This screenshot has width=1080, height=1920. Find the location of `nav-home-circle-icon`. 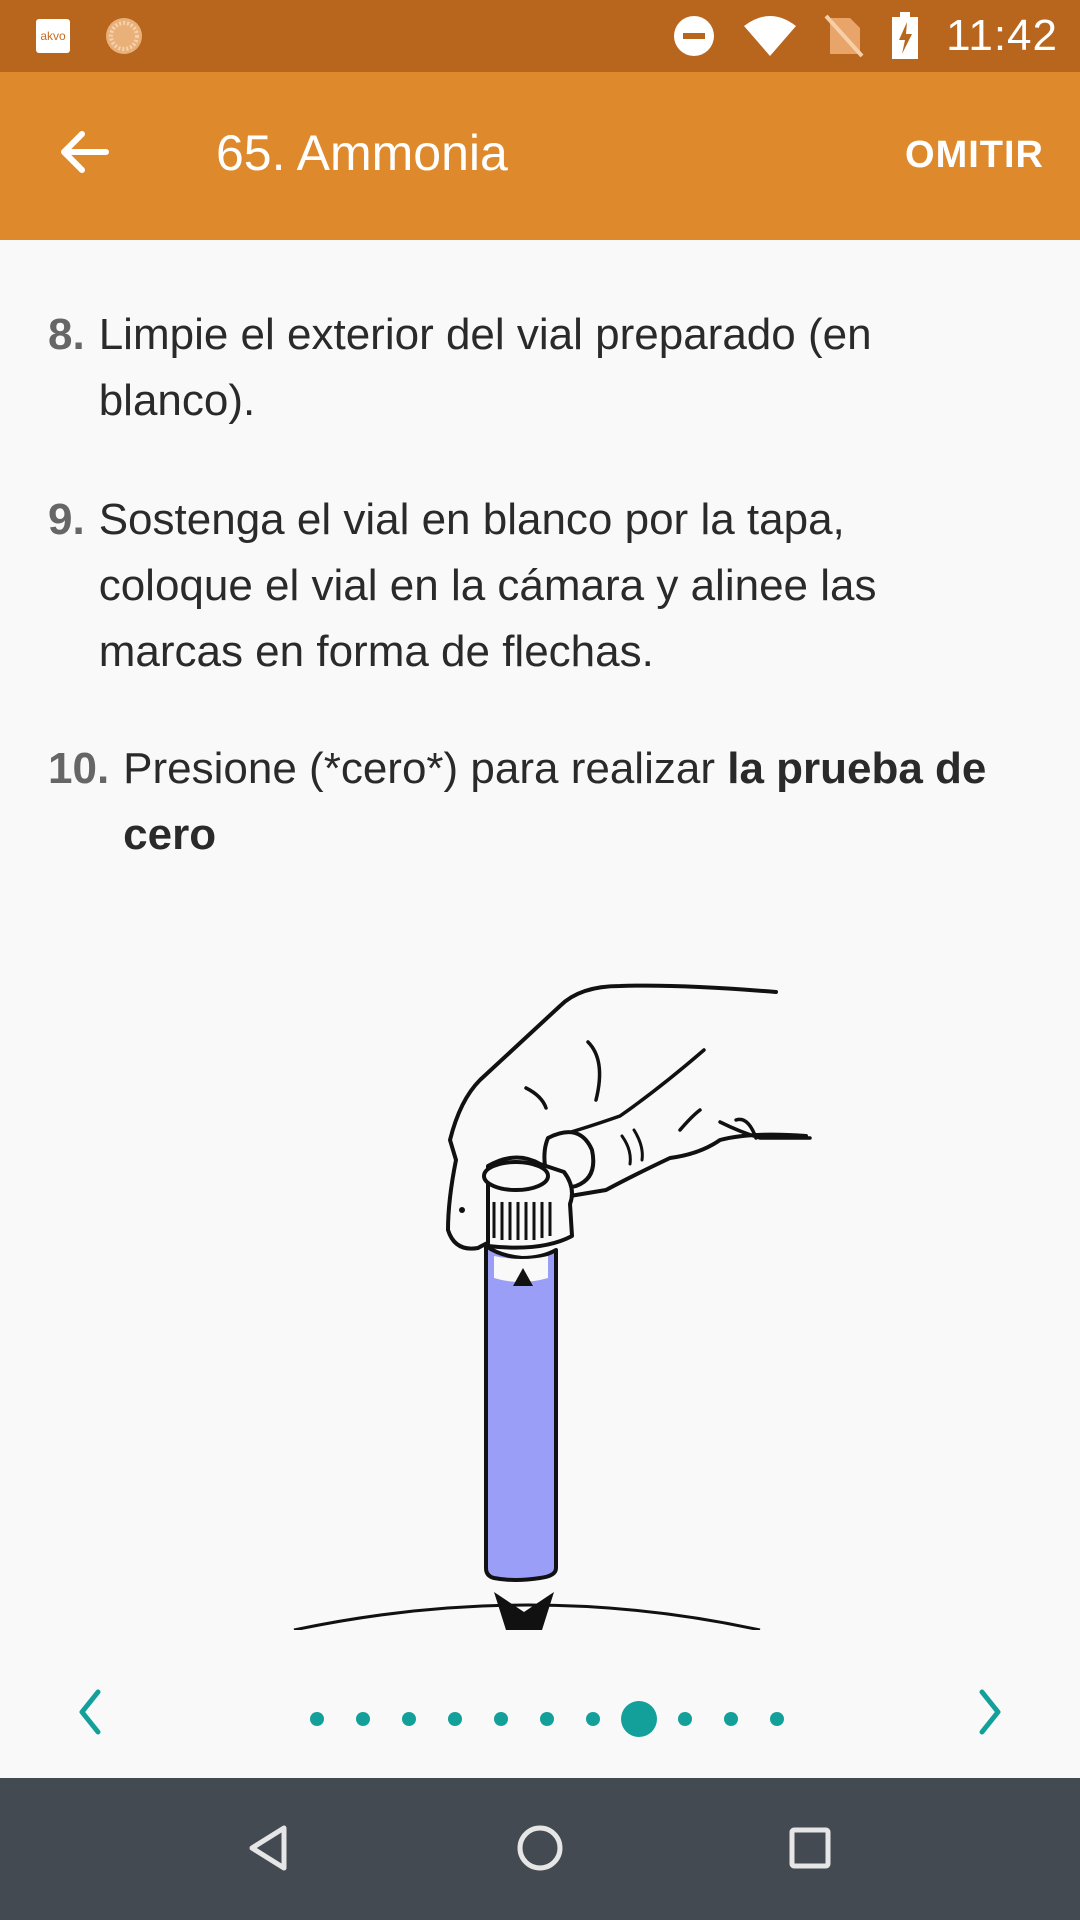

nav-home-circle-icon is located at coordinates (540, 1848).